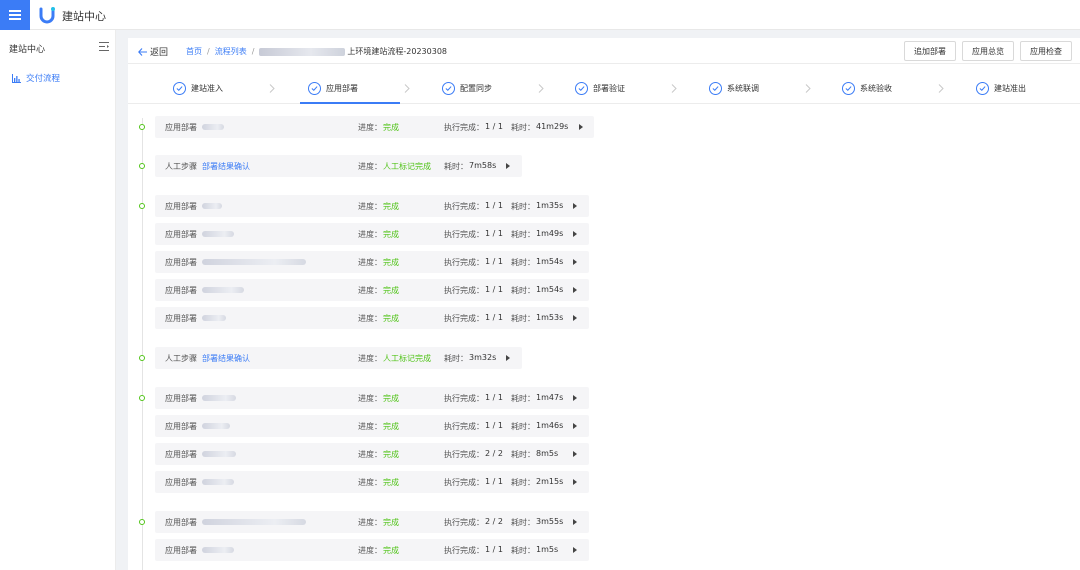 The width and height of the screenshot is (1080, 570). I want to click on deploy-row: 应用部署 进度： 完成 执行完成： 1 / 1 耗时： 1m53s, so click(372, 318).